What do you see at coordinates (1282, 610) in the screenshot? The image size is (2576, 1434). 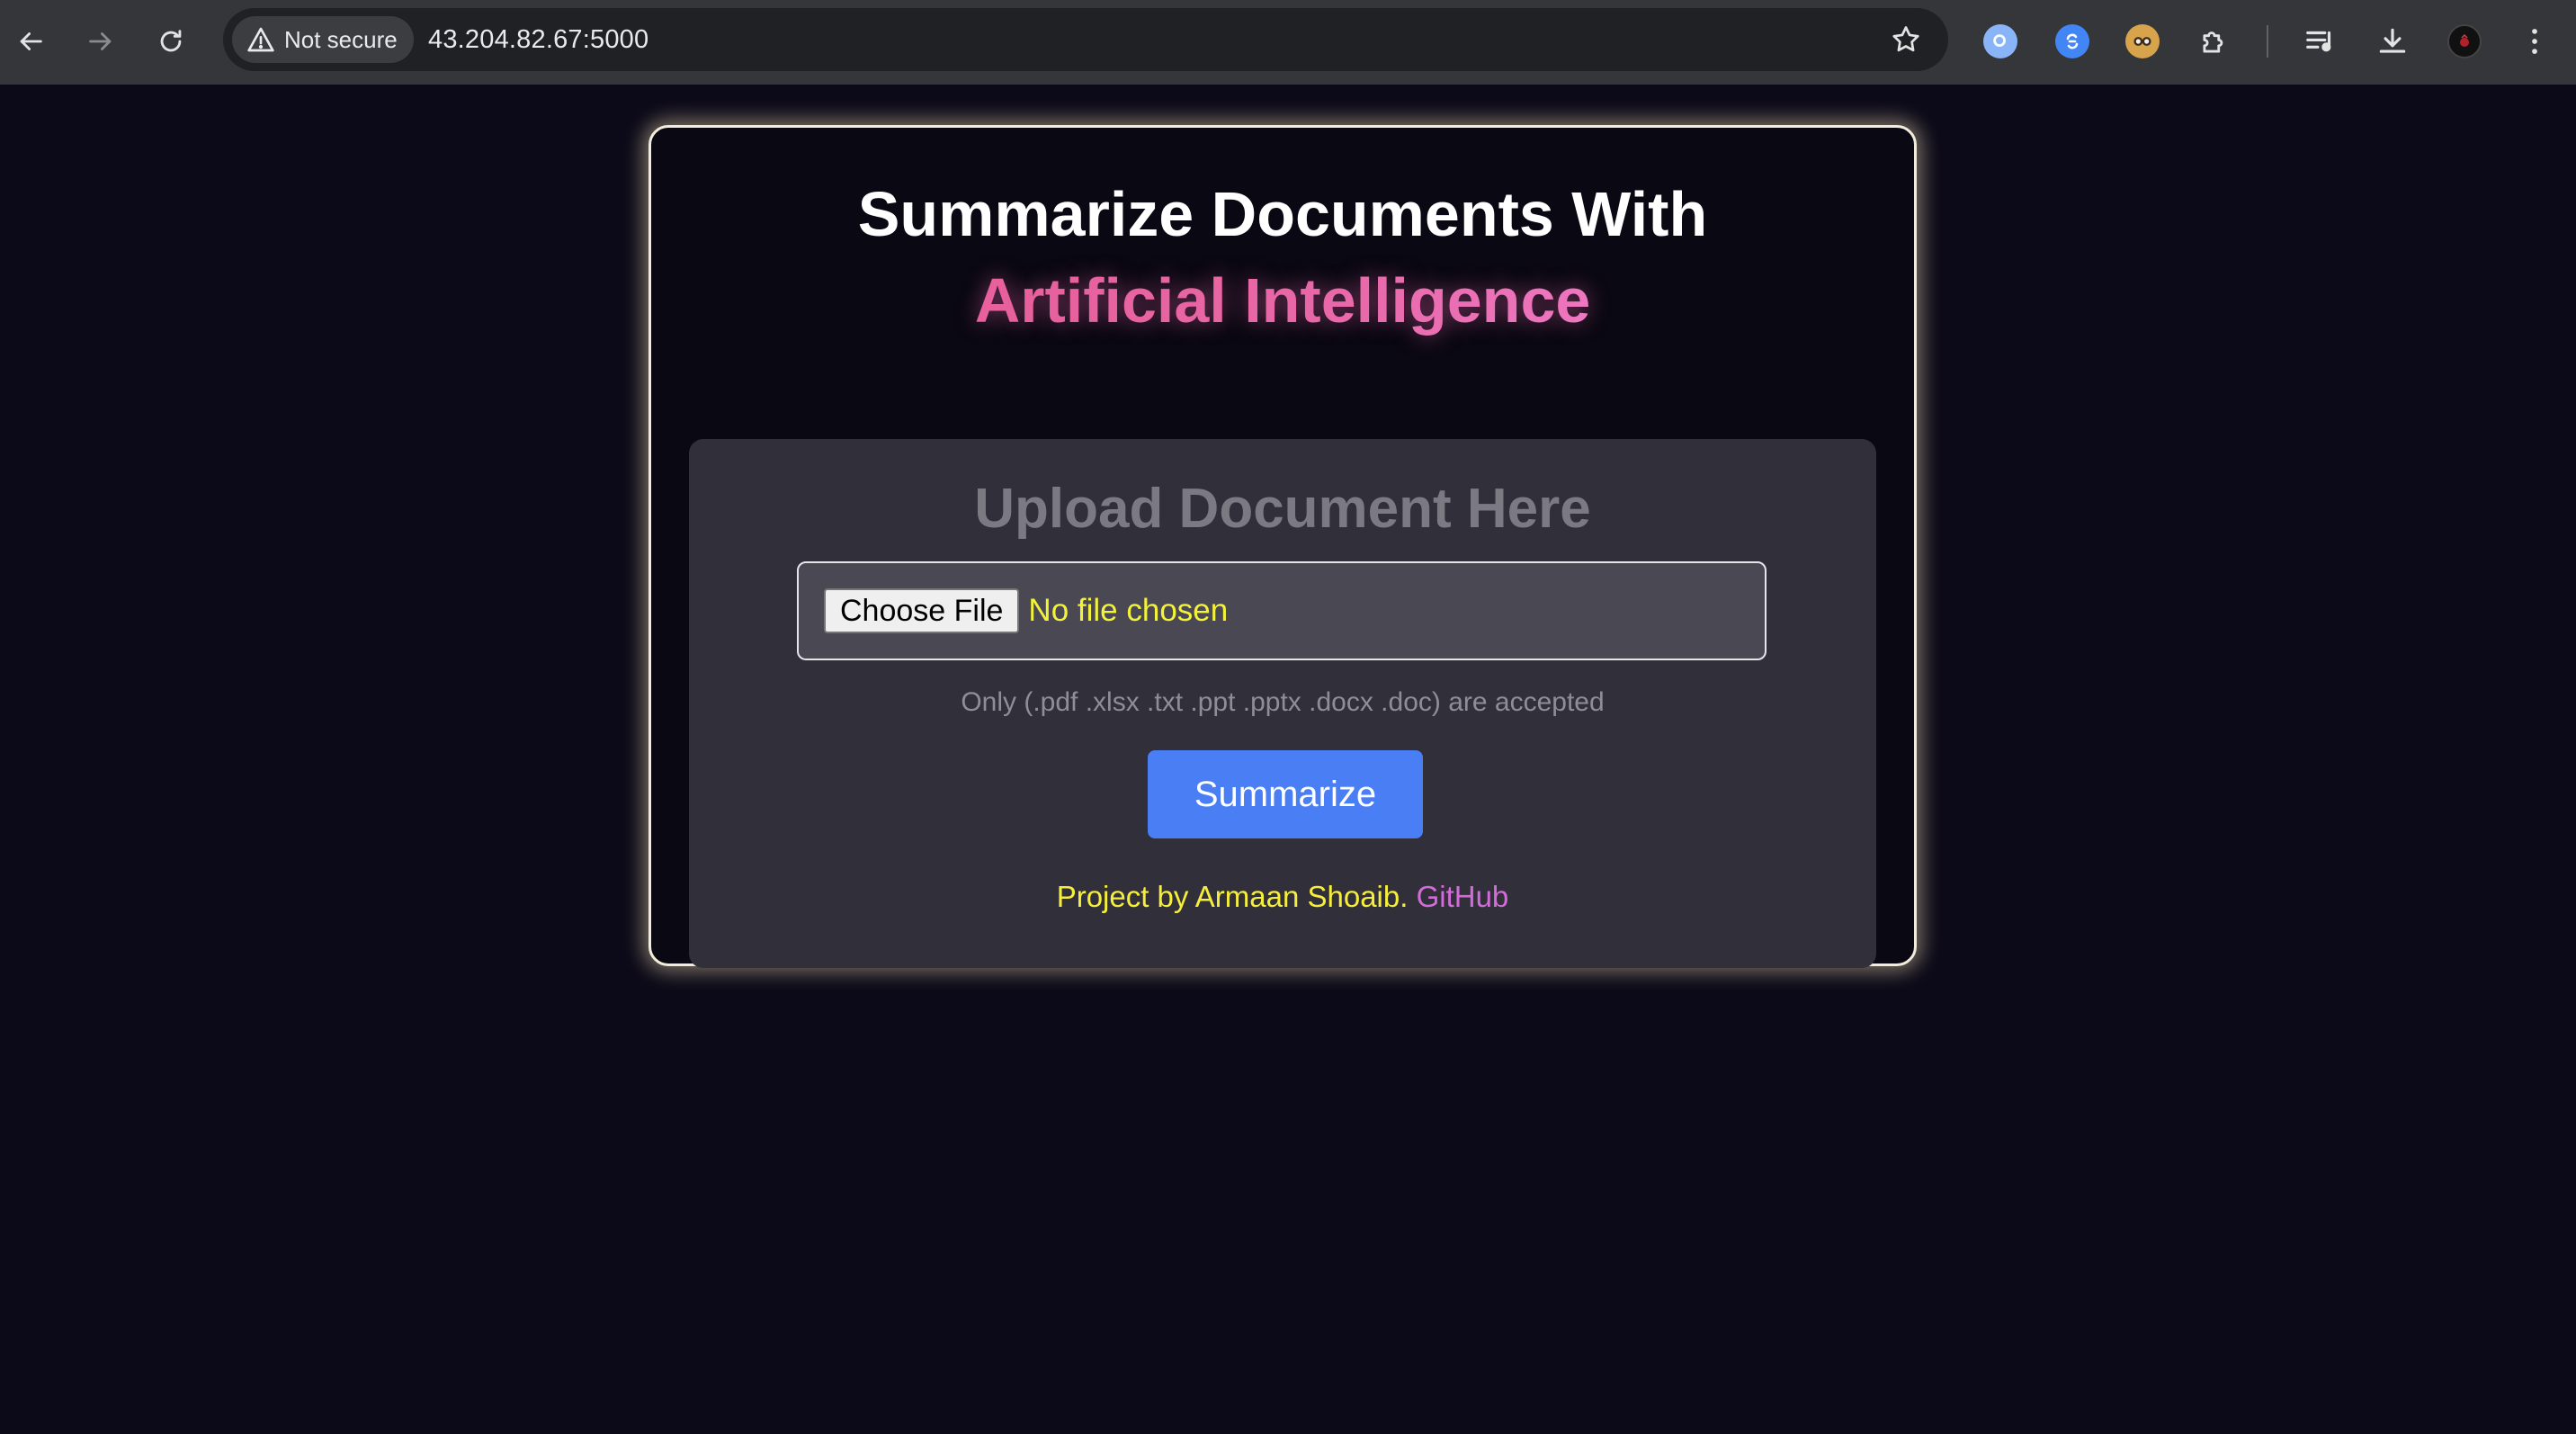 I see `file-input: Choose File No file chosen` at bounding box center [1282, 610].